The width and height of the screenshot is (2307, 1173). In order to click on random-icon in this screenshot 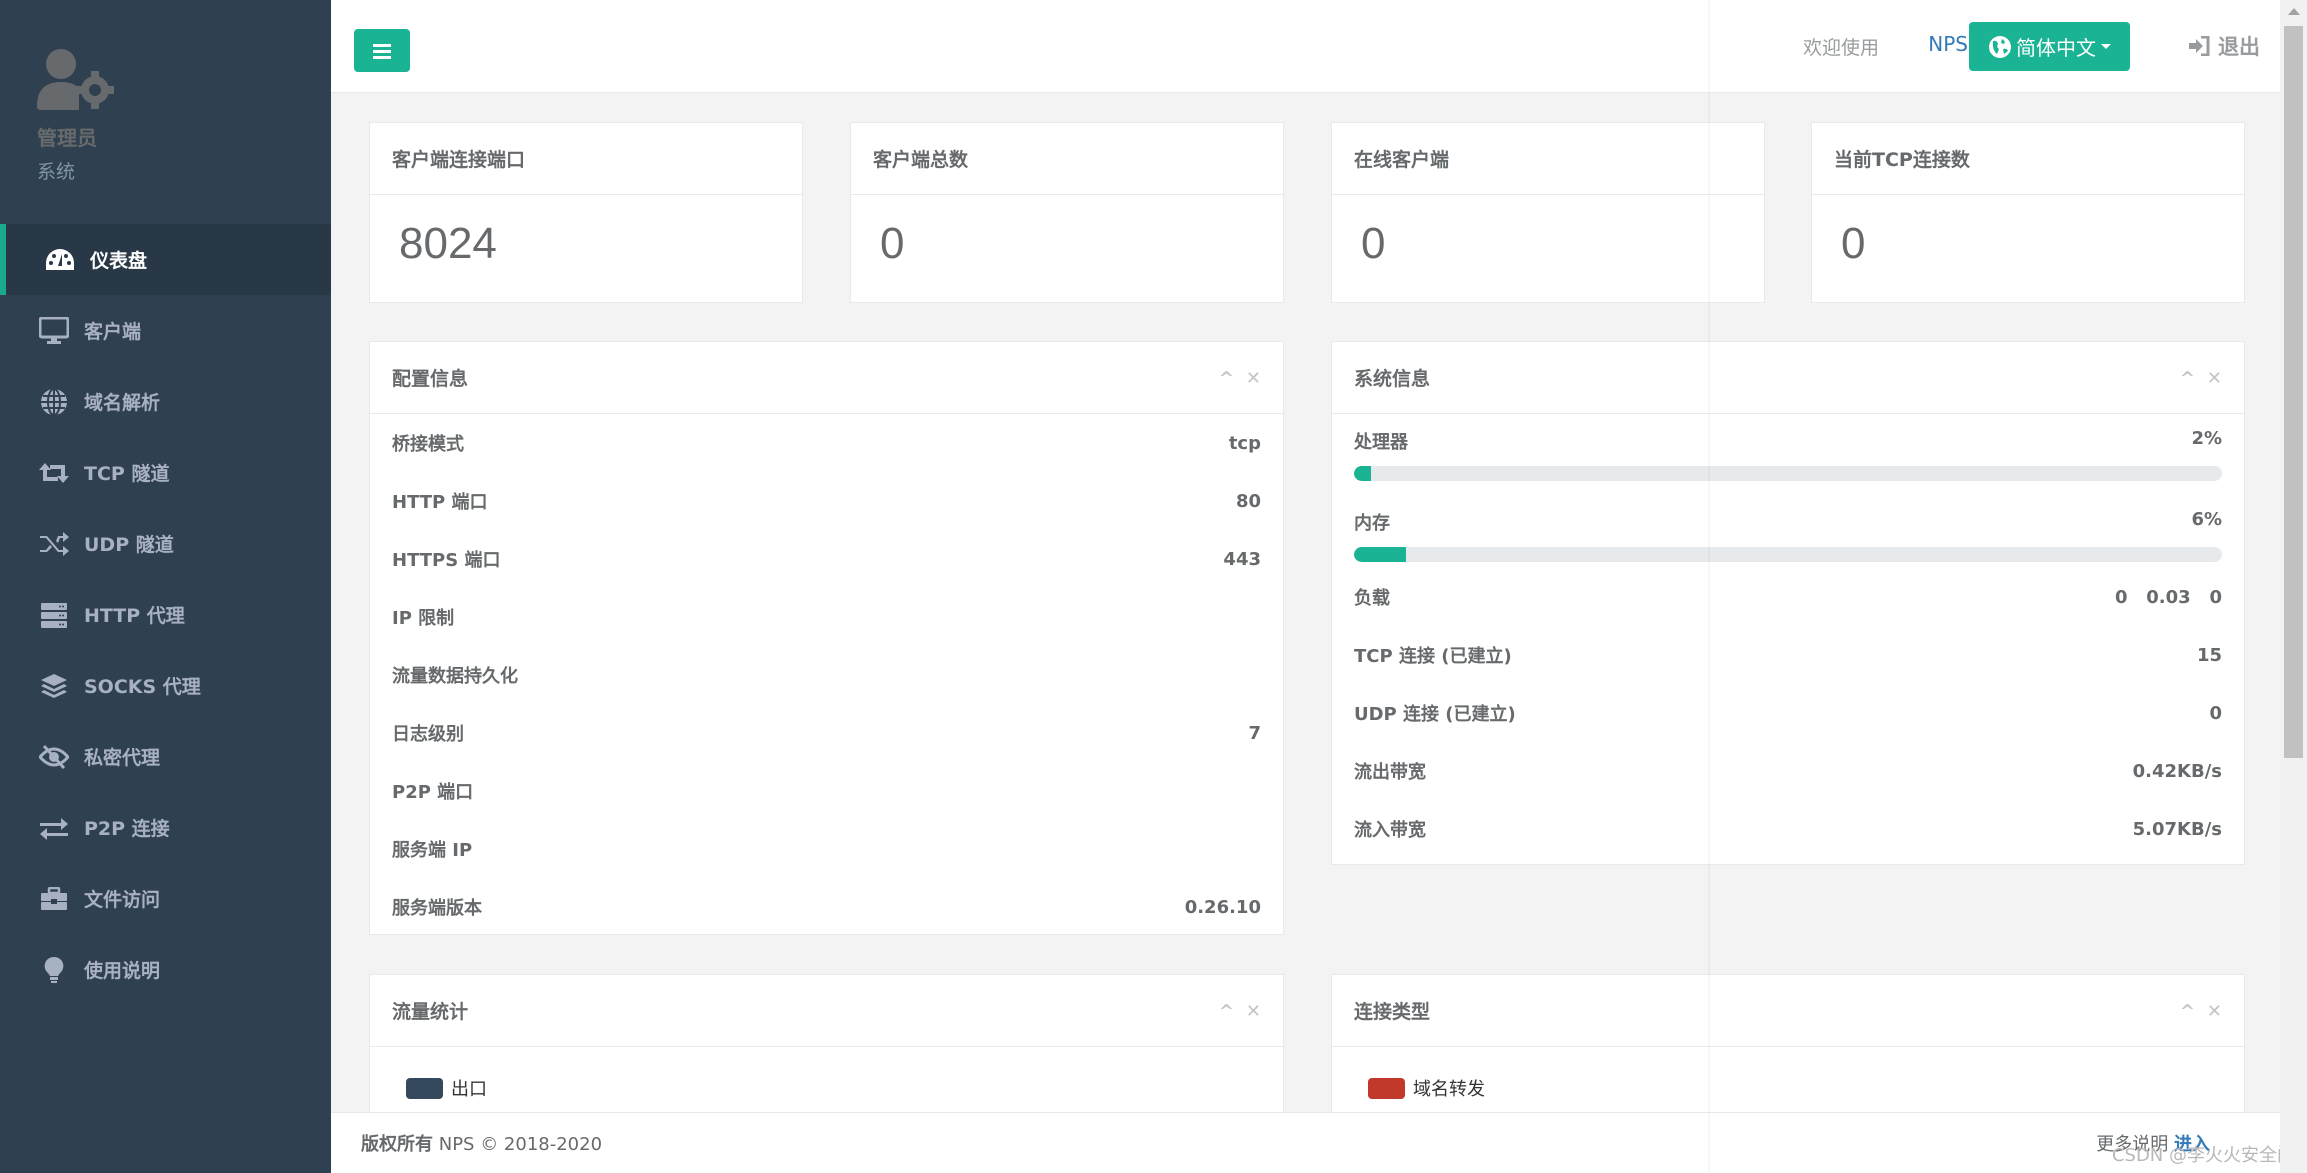, I will do `click(54, 544)`.